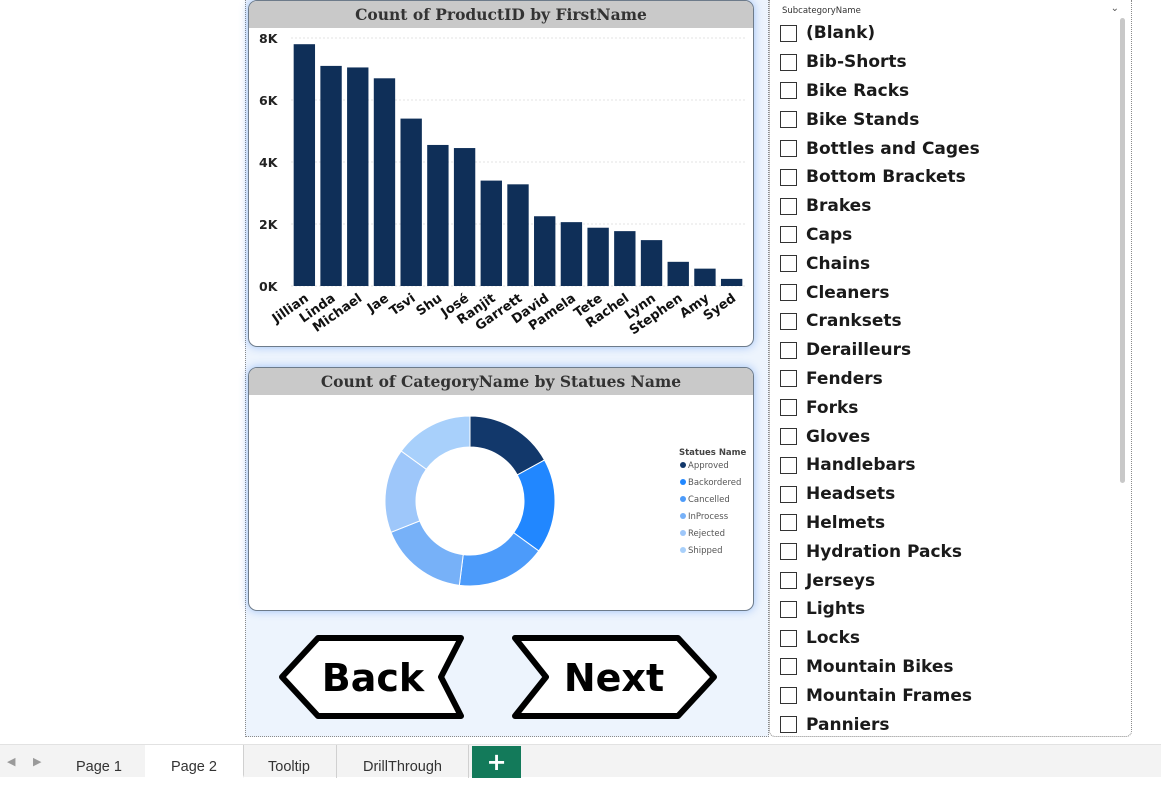  I want to click on slicer-item: Mountain Bikes, so click(945, 667).